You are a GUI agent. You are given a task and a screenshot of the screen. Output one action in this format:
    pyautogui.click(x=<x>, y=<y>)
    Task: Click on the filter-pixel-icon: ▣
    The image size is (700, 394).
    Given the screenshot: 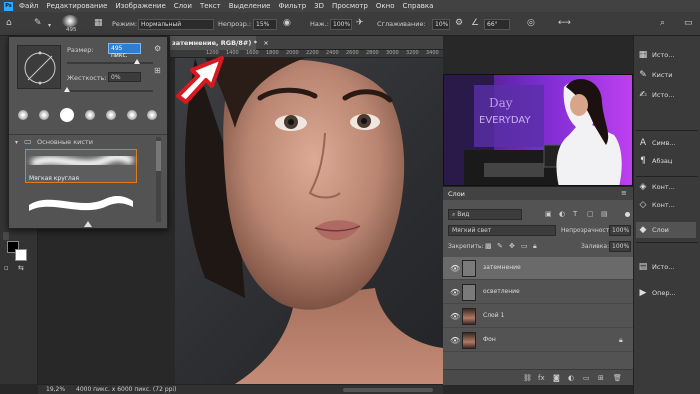 What is the action you would take?
    pyautogui.click(x=548, y=214)
    